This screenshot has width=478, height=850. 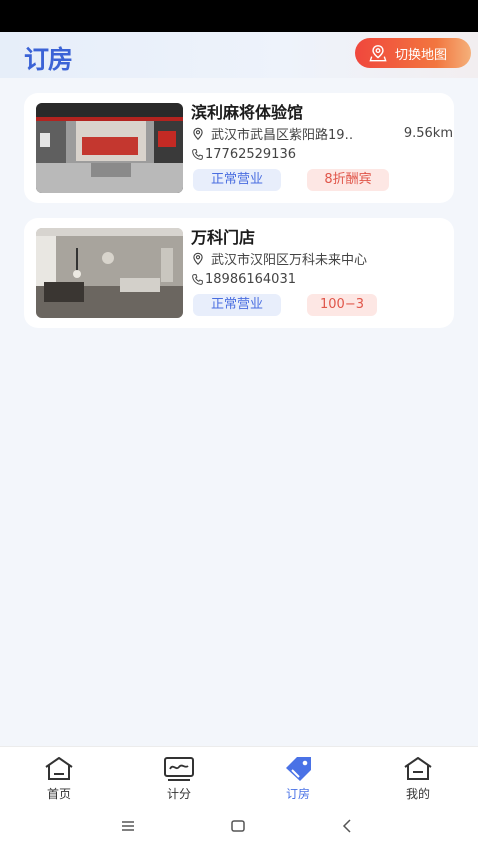 I want to click on promo-badge: 100−3, so click(x=342, y=305).